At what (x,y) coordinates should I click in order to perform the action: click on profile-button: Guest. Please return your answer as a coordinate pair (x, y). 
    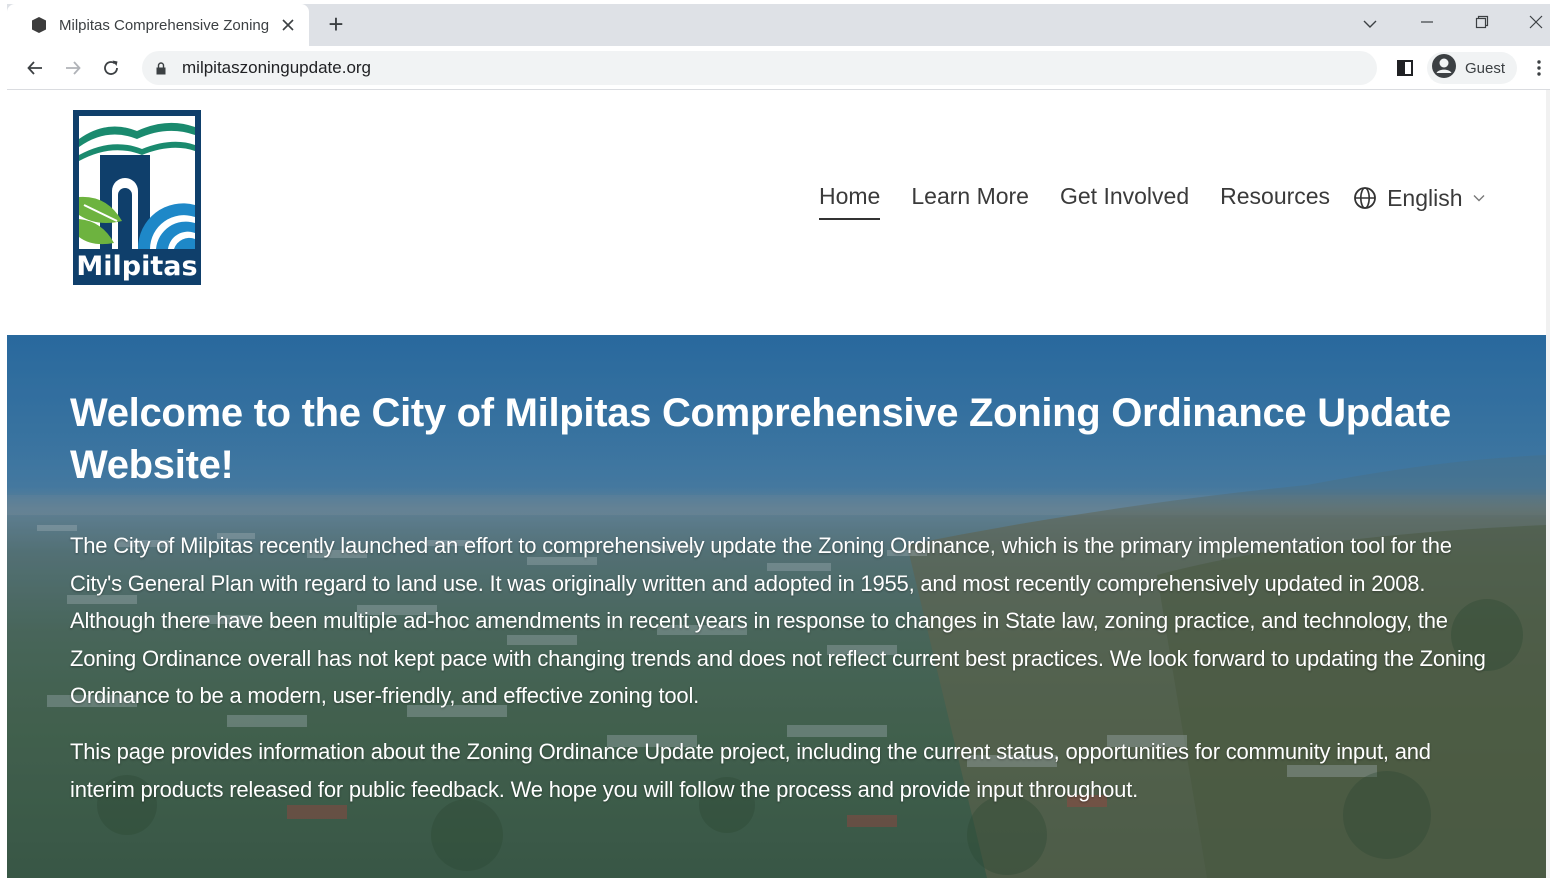
    Looking at the image, I should click on (1472, 68).